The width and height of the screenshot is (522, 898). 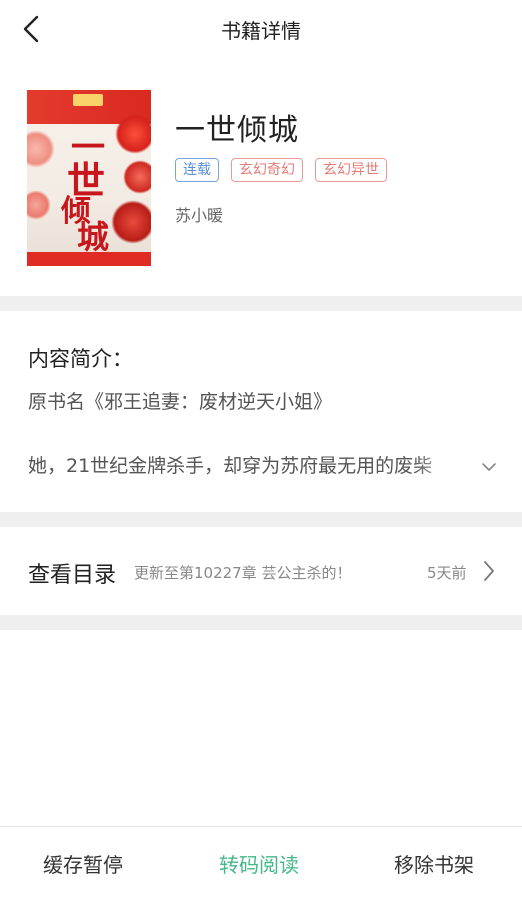 I want to click on cache-pause-button: 缓存暂停, so click(x=83, y=863).